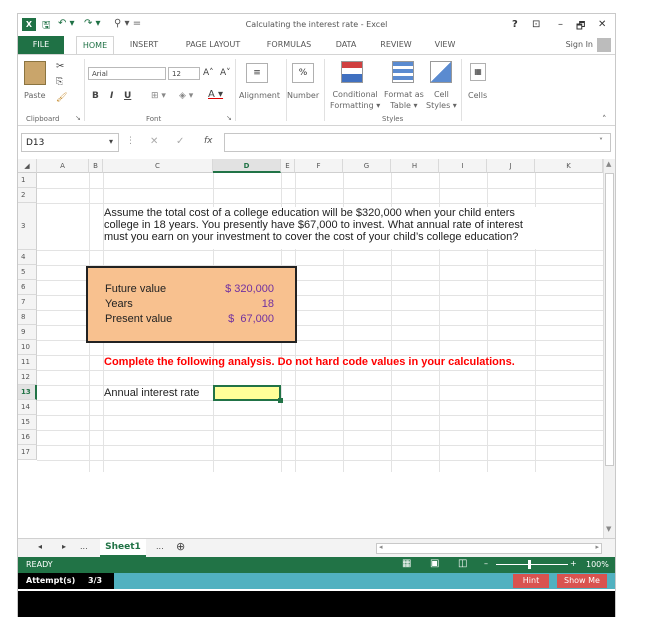  Describe the element at coordinates (417, 142) in the screenshot. I see `formula-input` at that location.